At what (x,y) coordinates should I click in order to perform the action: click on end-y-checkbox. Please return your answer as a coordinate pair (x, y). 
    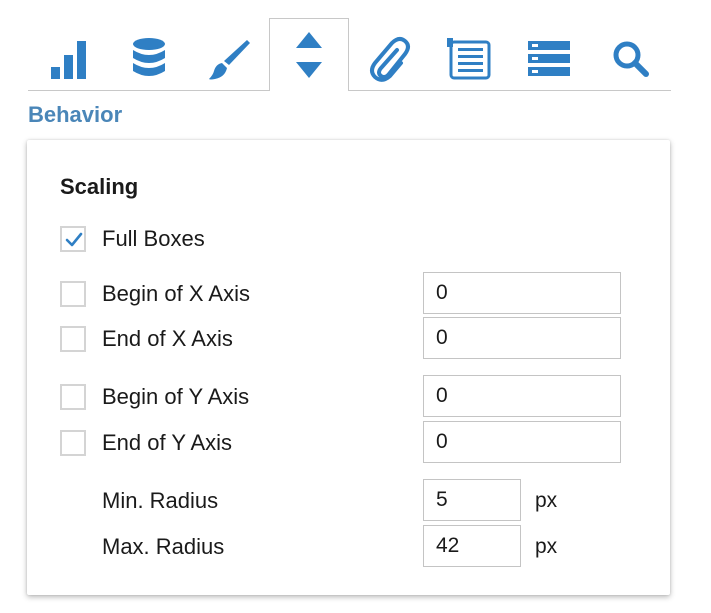
    Looking at the image, I should click on (73, 443).